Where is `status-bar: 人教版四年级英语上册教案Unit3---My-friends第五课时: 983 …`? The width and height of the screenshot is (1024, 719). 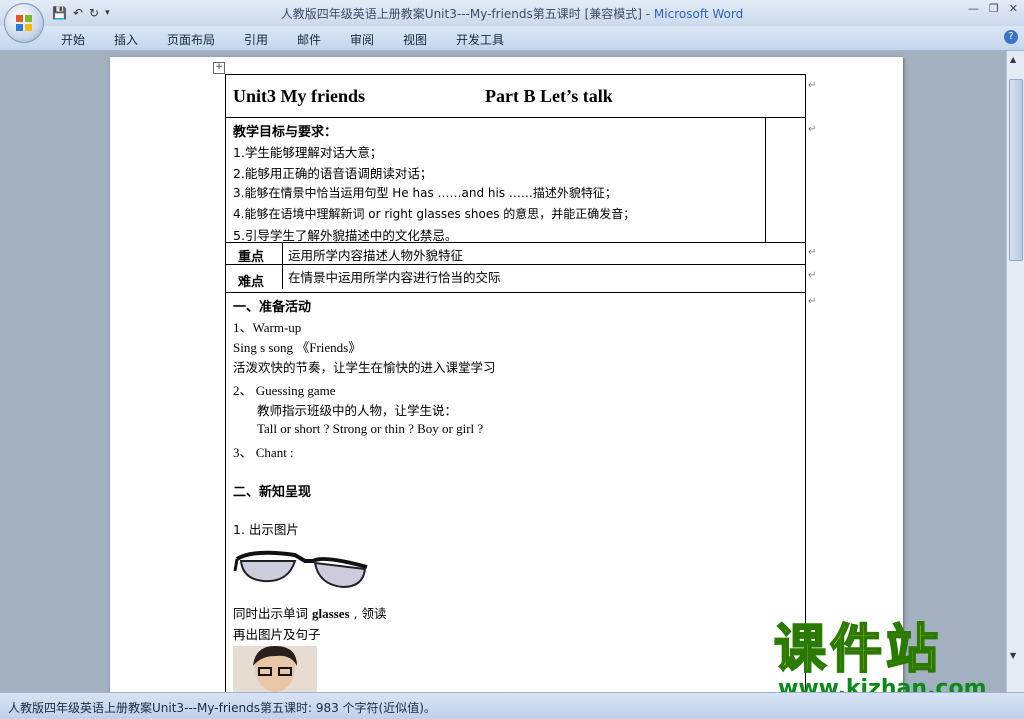 status-bar: 人教版四年级英语上册教案Unit3---My-friends第五课时: 983 … is located at coordinates (512, 705).